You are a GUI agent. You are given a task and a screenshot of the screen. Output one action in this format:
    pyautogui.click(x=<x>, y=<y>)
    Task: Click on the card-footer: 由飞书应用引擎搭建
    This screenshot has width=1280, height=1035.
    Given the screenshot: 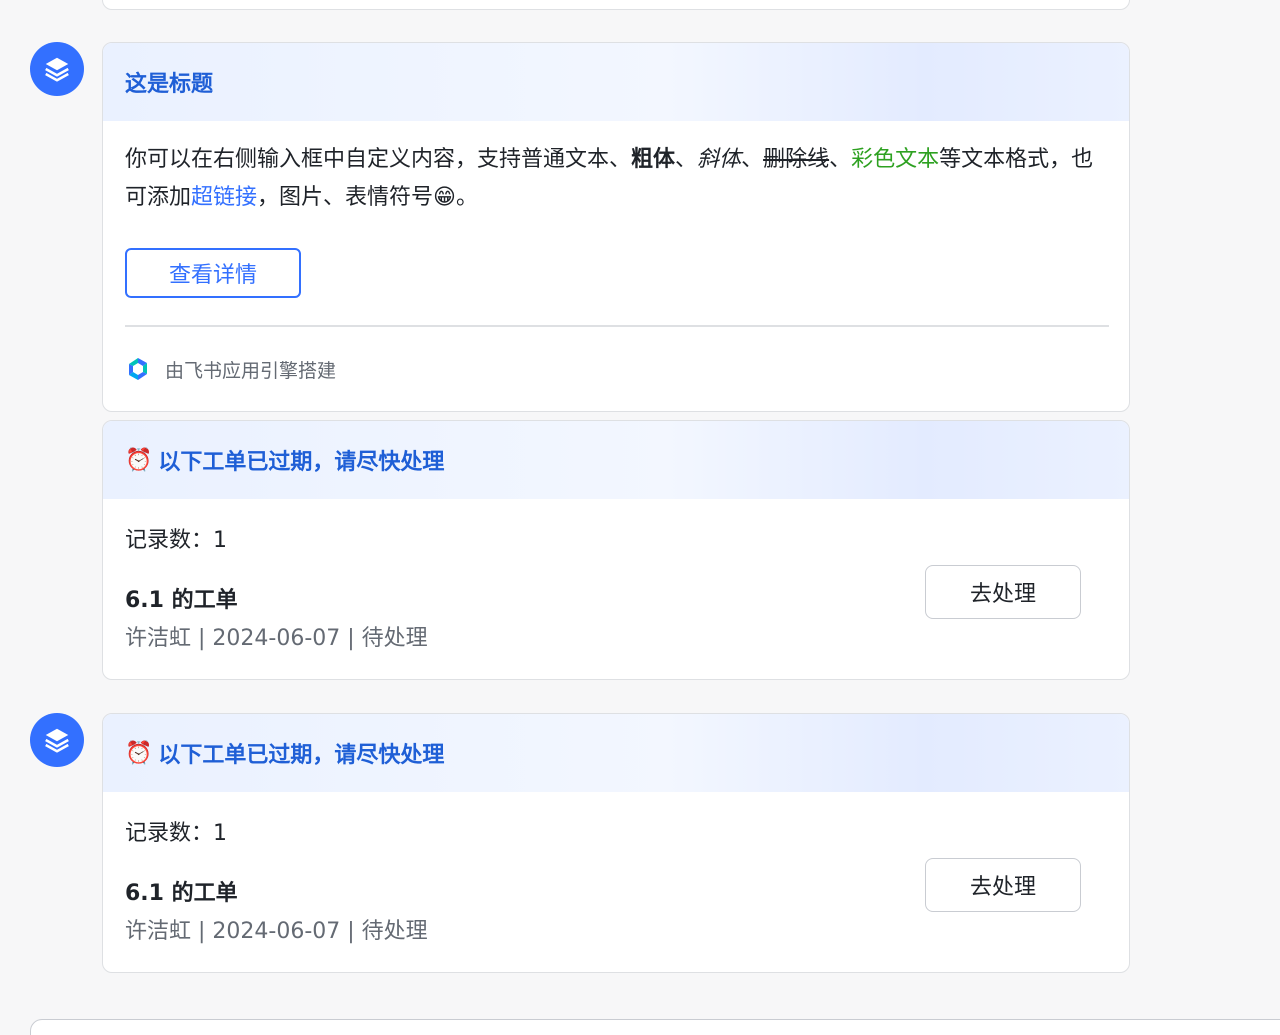 What is the action you would take?
    pyautogui.click(x=616, y=369)
    